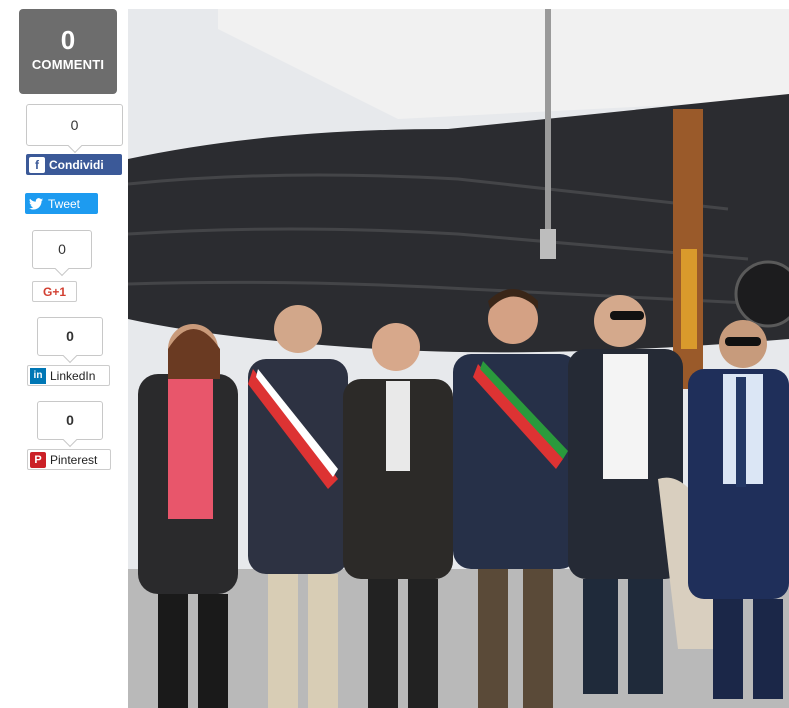  Describe the element at coordinates (62, 249) in the screenshot. I see `googleplus-count: 0` at that location.